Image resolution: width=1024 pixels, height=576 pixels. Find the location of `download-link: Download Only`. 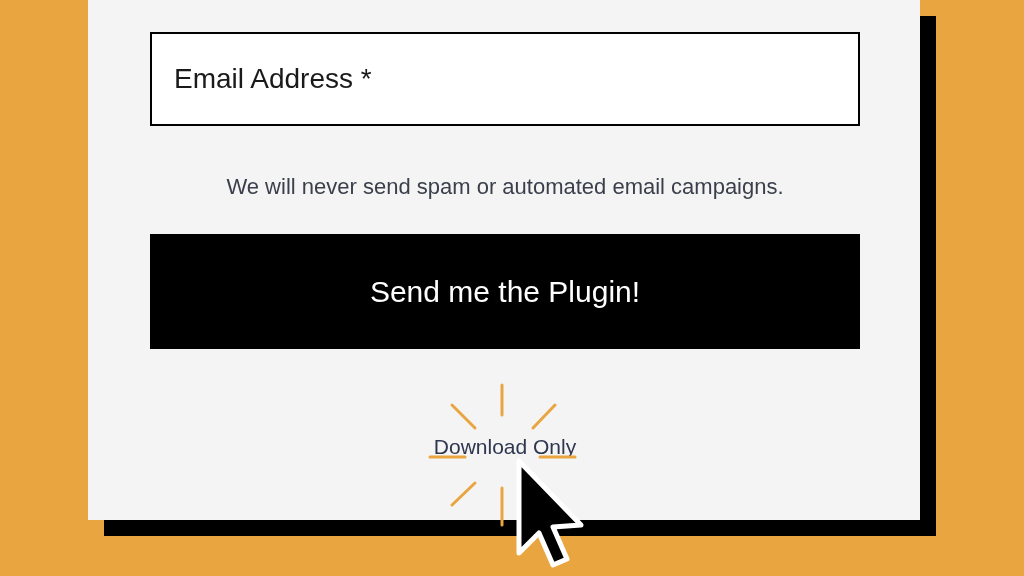

download-link: Download Only is located at coordinates (505, 447).